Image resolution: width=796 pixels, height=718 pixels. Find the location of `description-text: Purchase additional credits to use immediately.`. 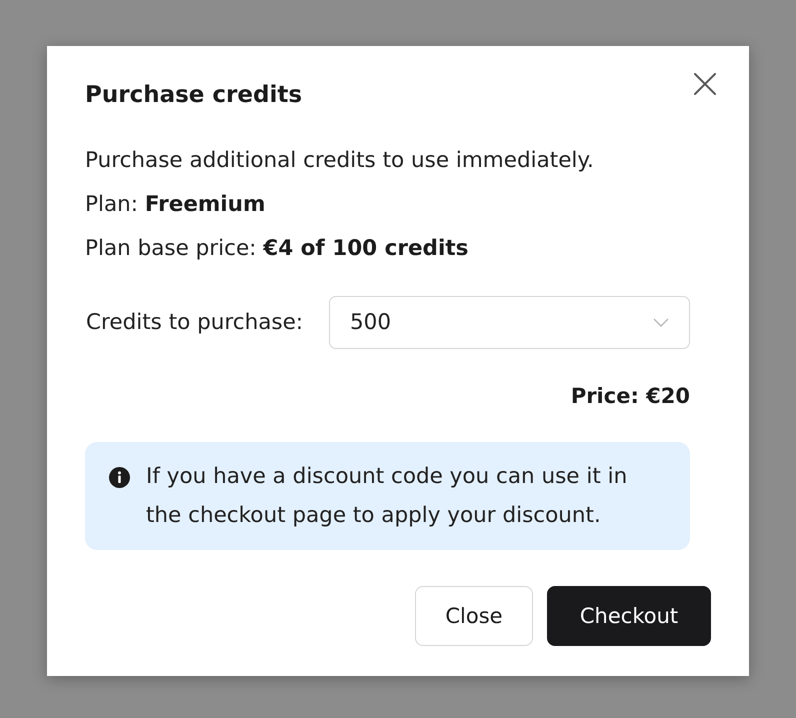

description-text: Purchase additional credits to use immediately. is located at coordinates (340, 161).